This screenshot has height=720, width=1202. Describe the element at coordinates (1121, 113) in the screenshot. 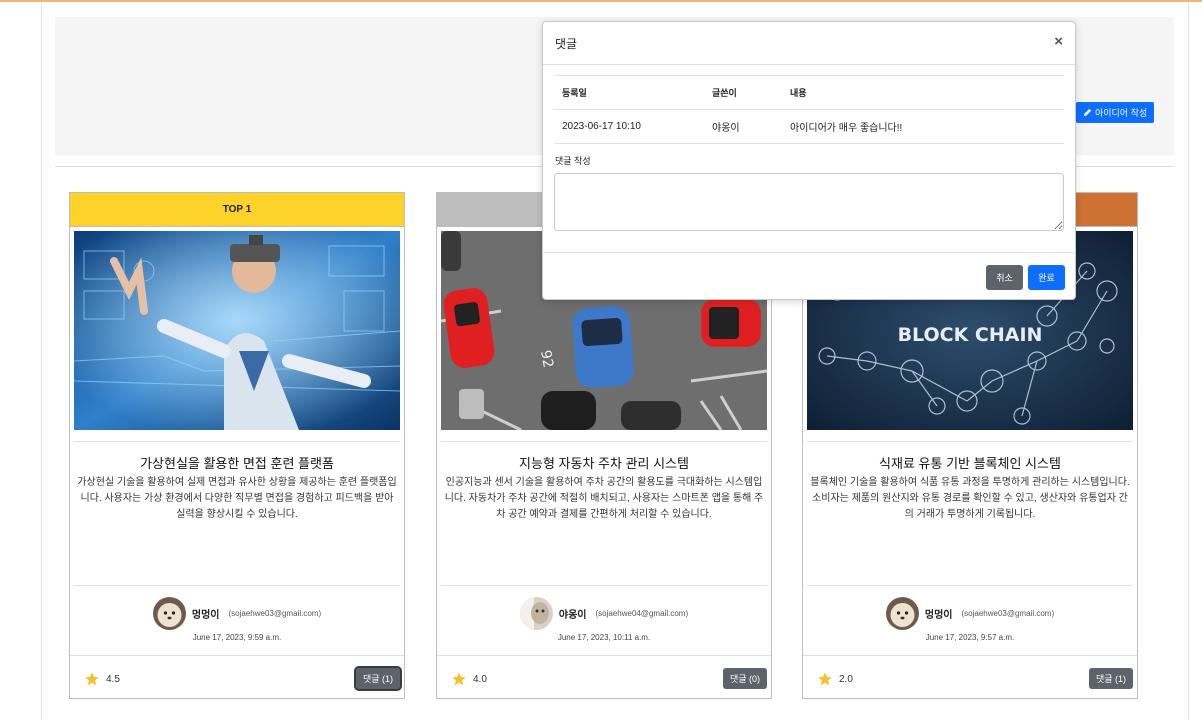

I see `write-idea-label: 아이디어 작성` at that location.